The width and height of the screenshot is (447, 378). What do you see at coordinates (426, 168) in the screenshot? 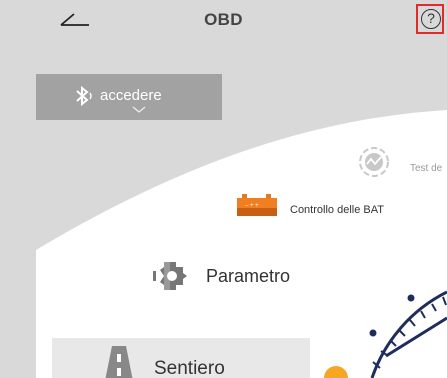
I see `menu-item-label: Test de` at bounding box center [426, 168].